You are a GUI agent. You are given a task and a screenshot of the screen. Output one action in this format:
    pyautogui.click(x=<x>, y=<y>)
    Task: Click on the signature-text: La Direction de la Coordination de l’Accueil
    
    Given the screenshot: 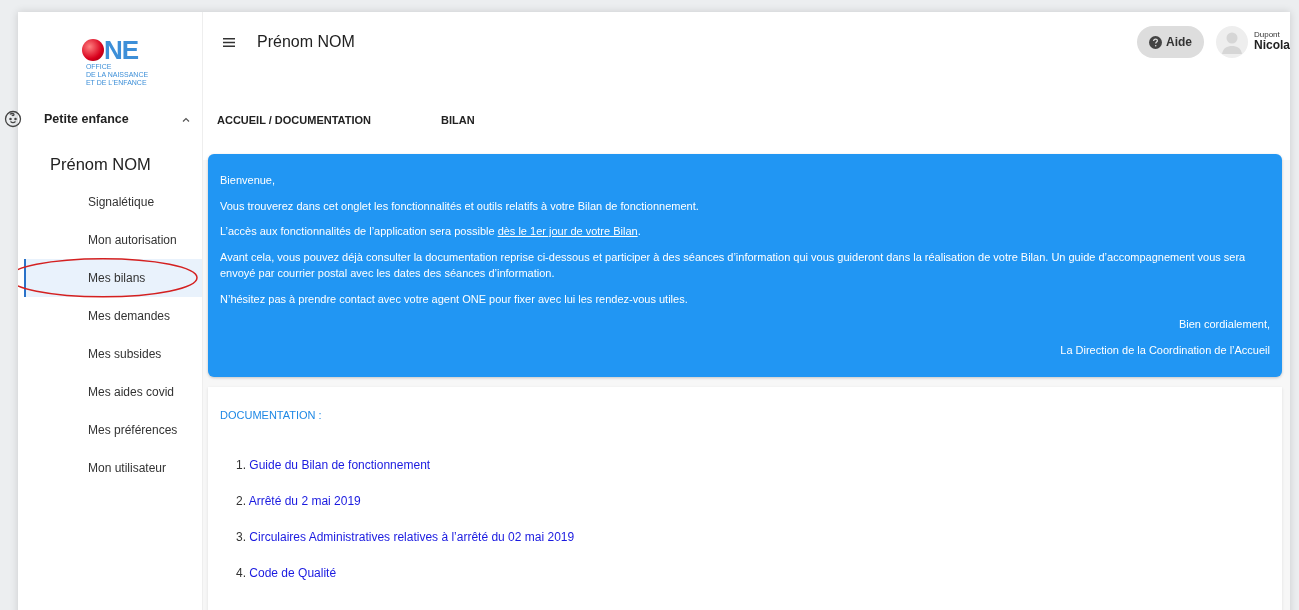 What is the action you would take?
    pyautogui.click(x=1164, y=350)
    